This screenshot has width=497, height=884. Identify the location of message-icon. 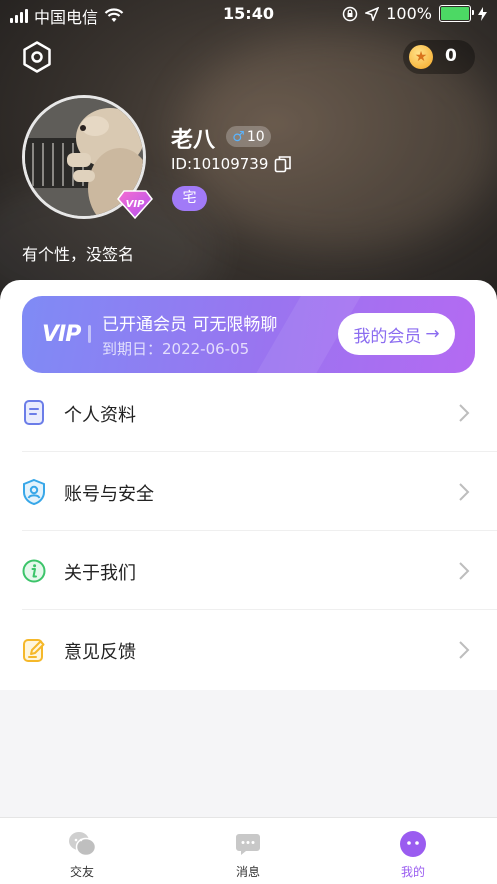
(248, 844).